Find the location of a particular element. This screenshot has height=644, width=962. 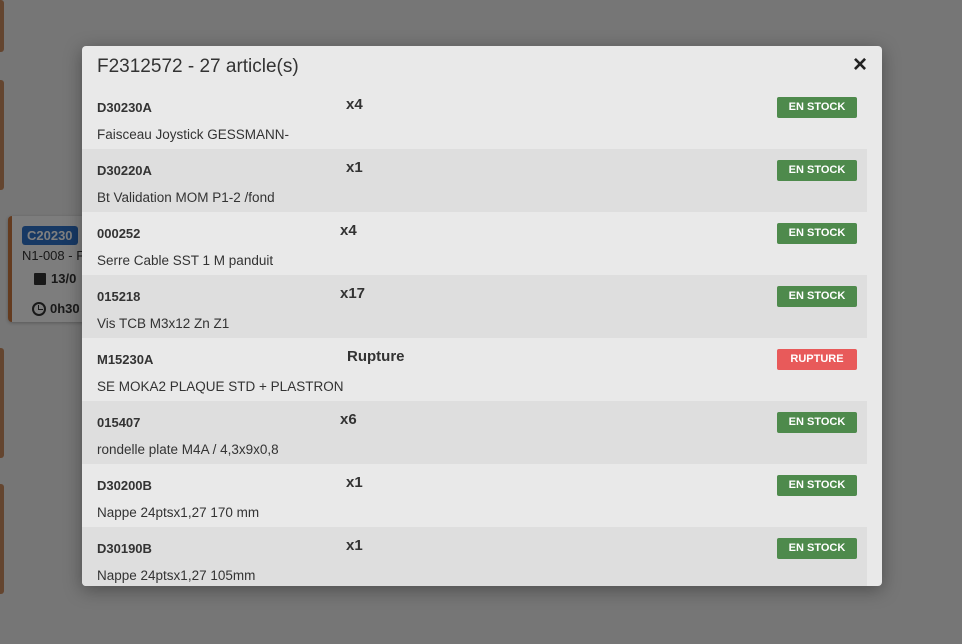

item-code: D30220A is located at coordinates (124, 170).